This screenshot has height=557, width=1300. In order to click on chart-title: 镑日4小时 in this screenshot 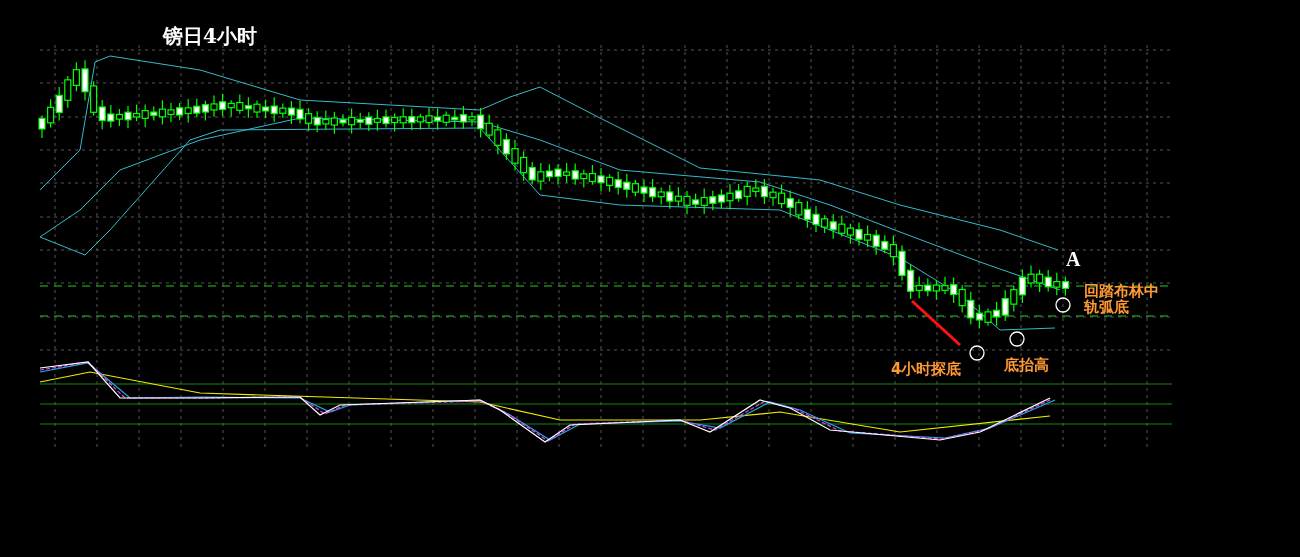, I will do `click(210, 36)`.